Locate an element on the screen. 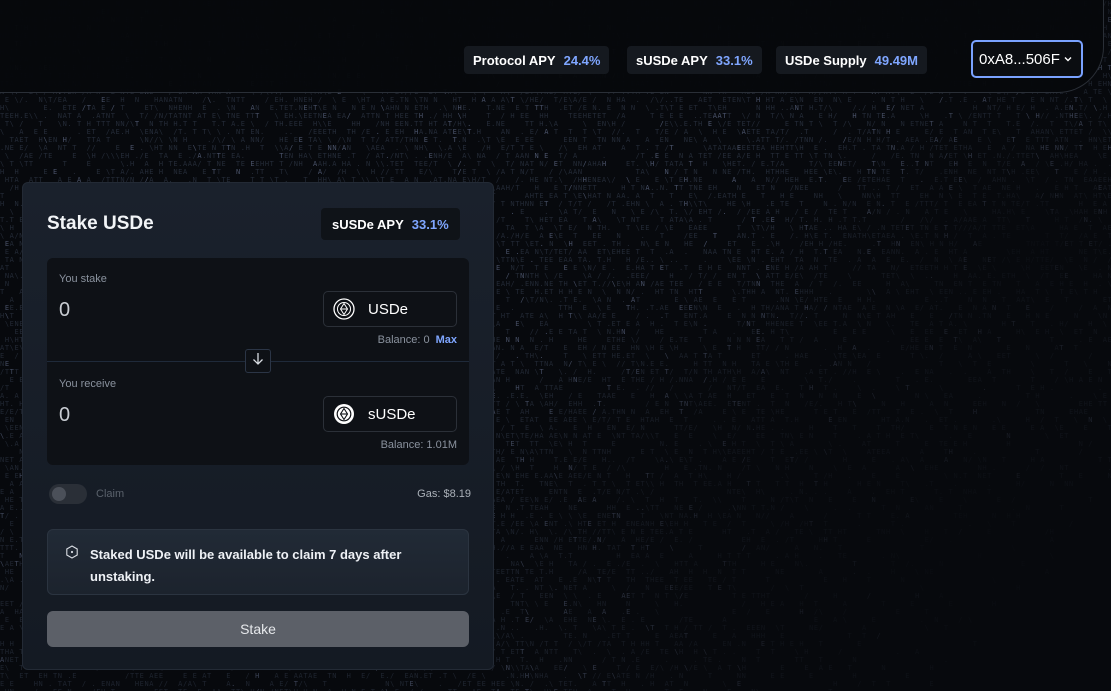 Image resolution: width=1111 pixels, height=691 pixels. info-icon is located at coordinates (72, 552).